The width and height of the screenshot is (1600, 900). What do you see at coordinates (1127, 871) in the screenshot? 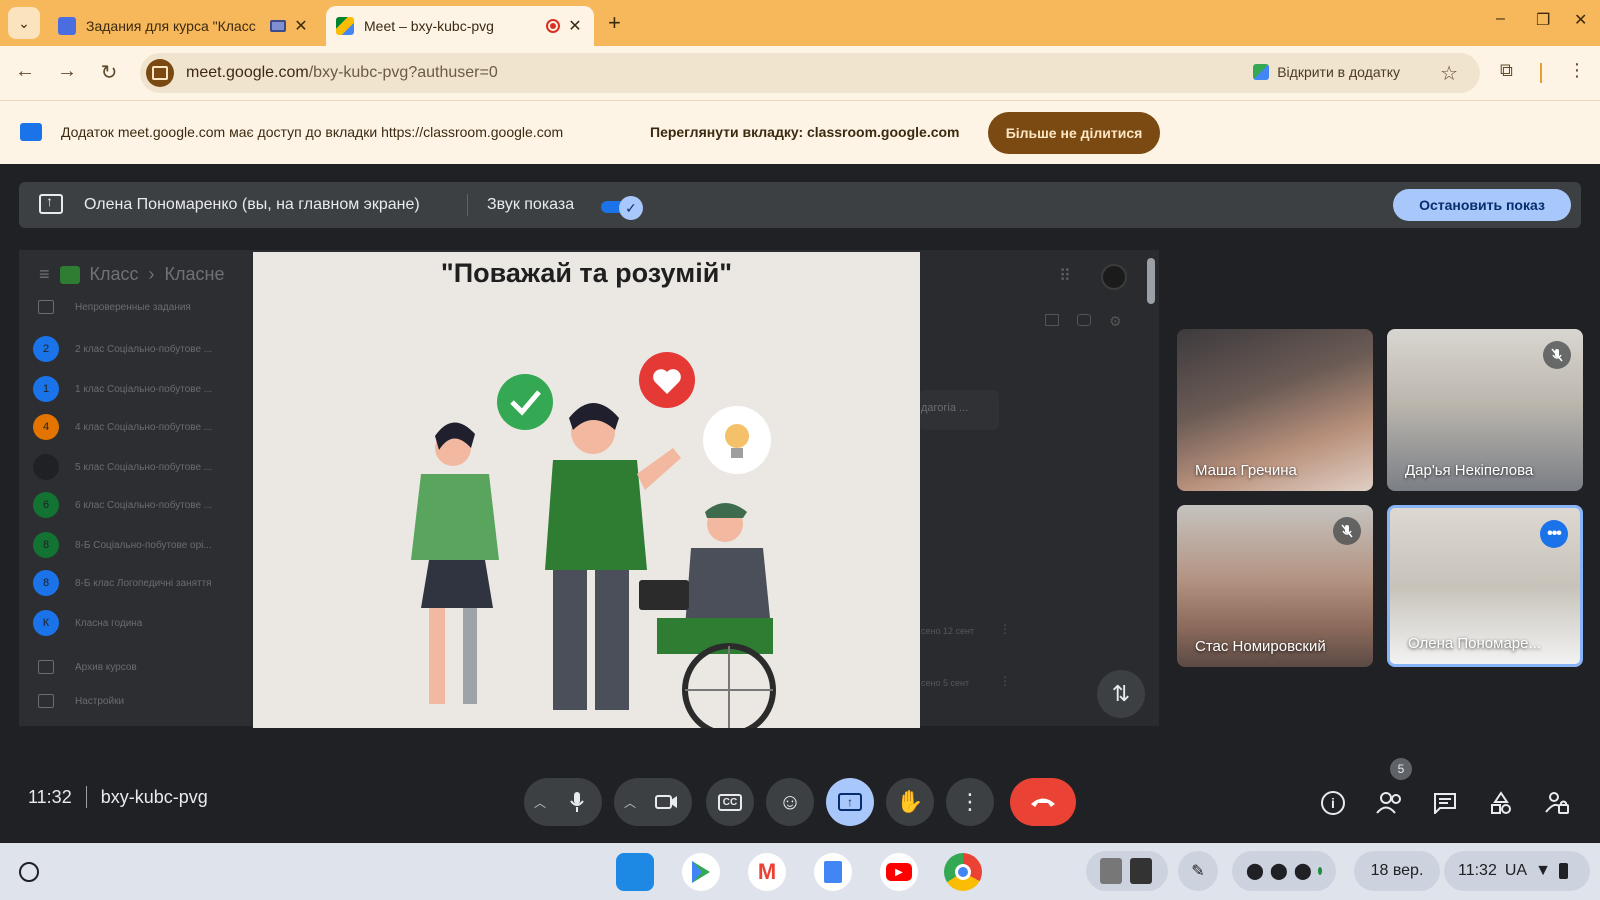
I see `holding-space-tray` at bounding box center [1127, 871].